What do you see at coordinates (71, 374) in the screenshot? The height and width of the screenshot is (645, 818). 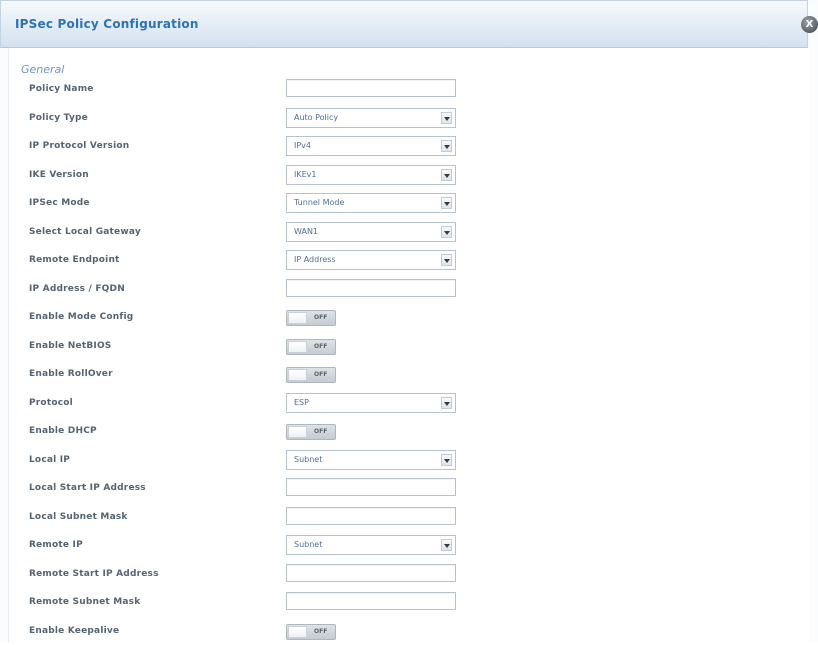 I see `field-label-enable-rollover: Enable RollOver` at bounding box center [71, 374].